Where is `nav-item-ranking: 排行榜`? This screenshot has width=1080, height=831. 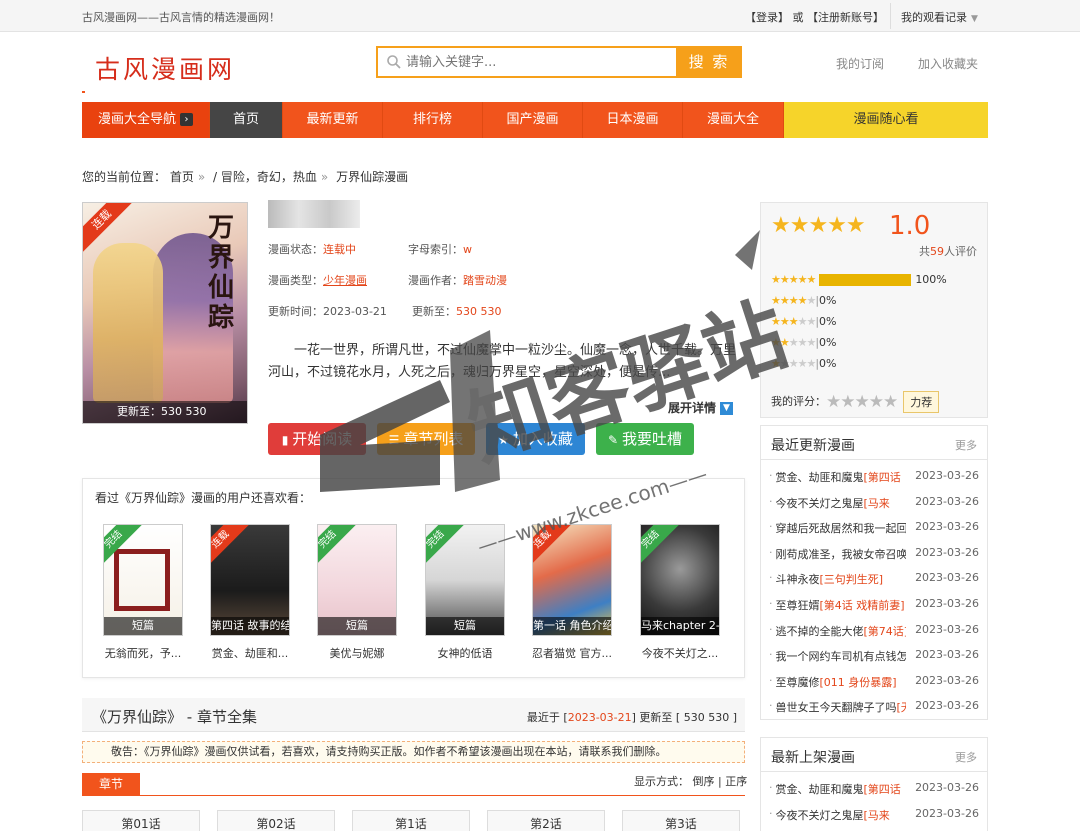
nav-item-ranking: 排行榜 is located at coordinates (433, 120).